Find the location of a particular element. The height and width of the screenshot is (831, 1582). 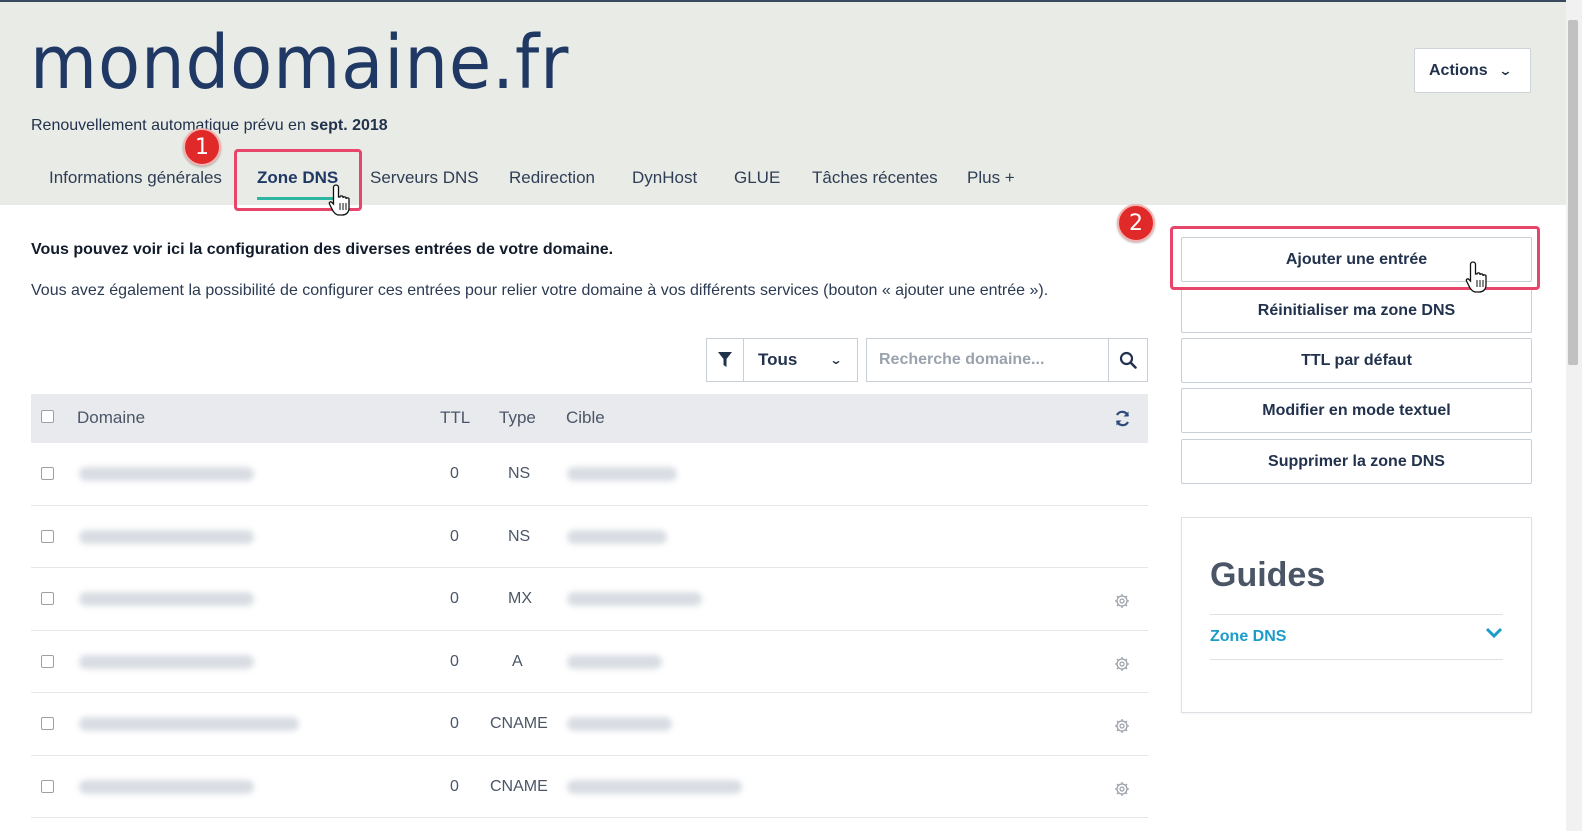

table-row: 0 MX is located at coordinates (589, 599).